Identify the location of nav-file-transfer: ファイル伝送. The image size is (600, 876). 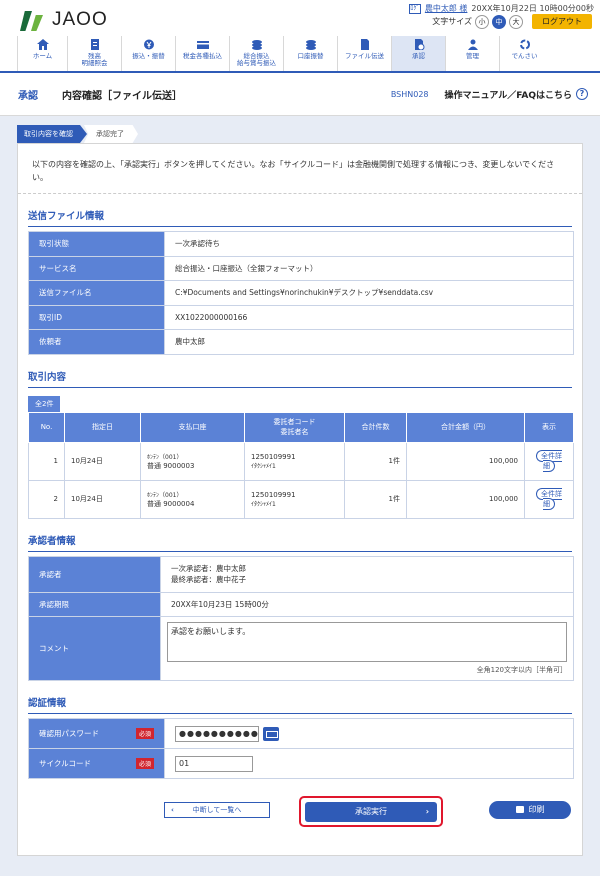
(364, 53).